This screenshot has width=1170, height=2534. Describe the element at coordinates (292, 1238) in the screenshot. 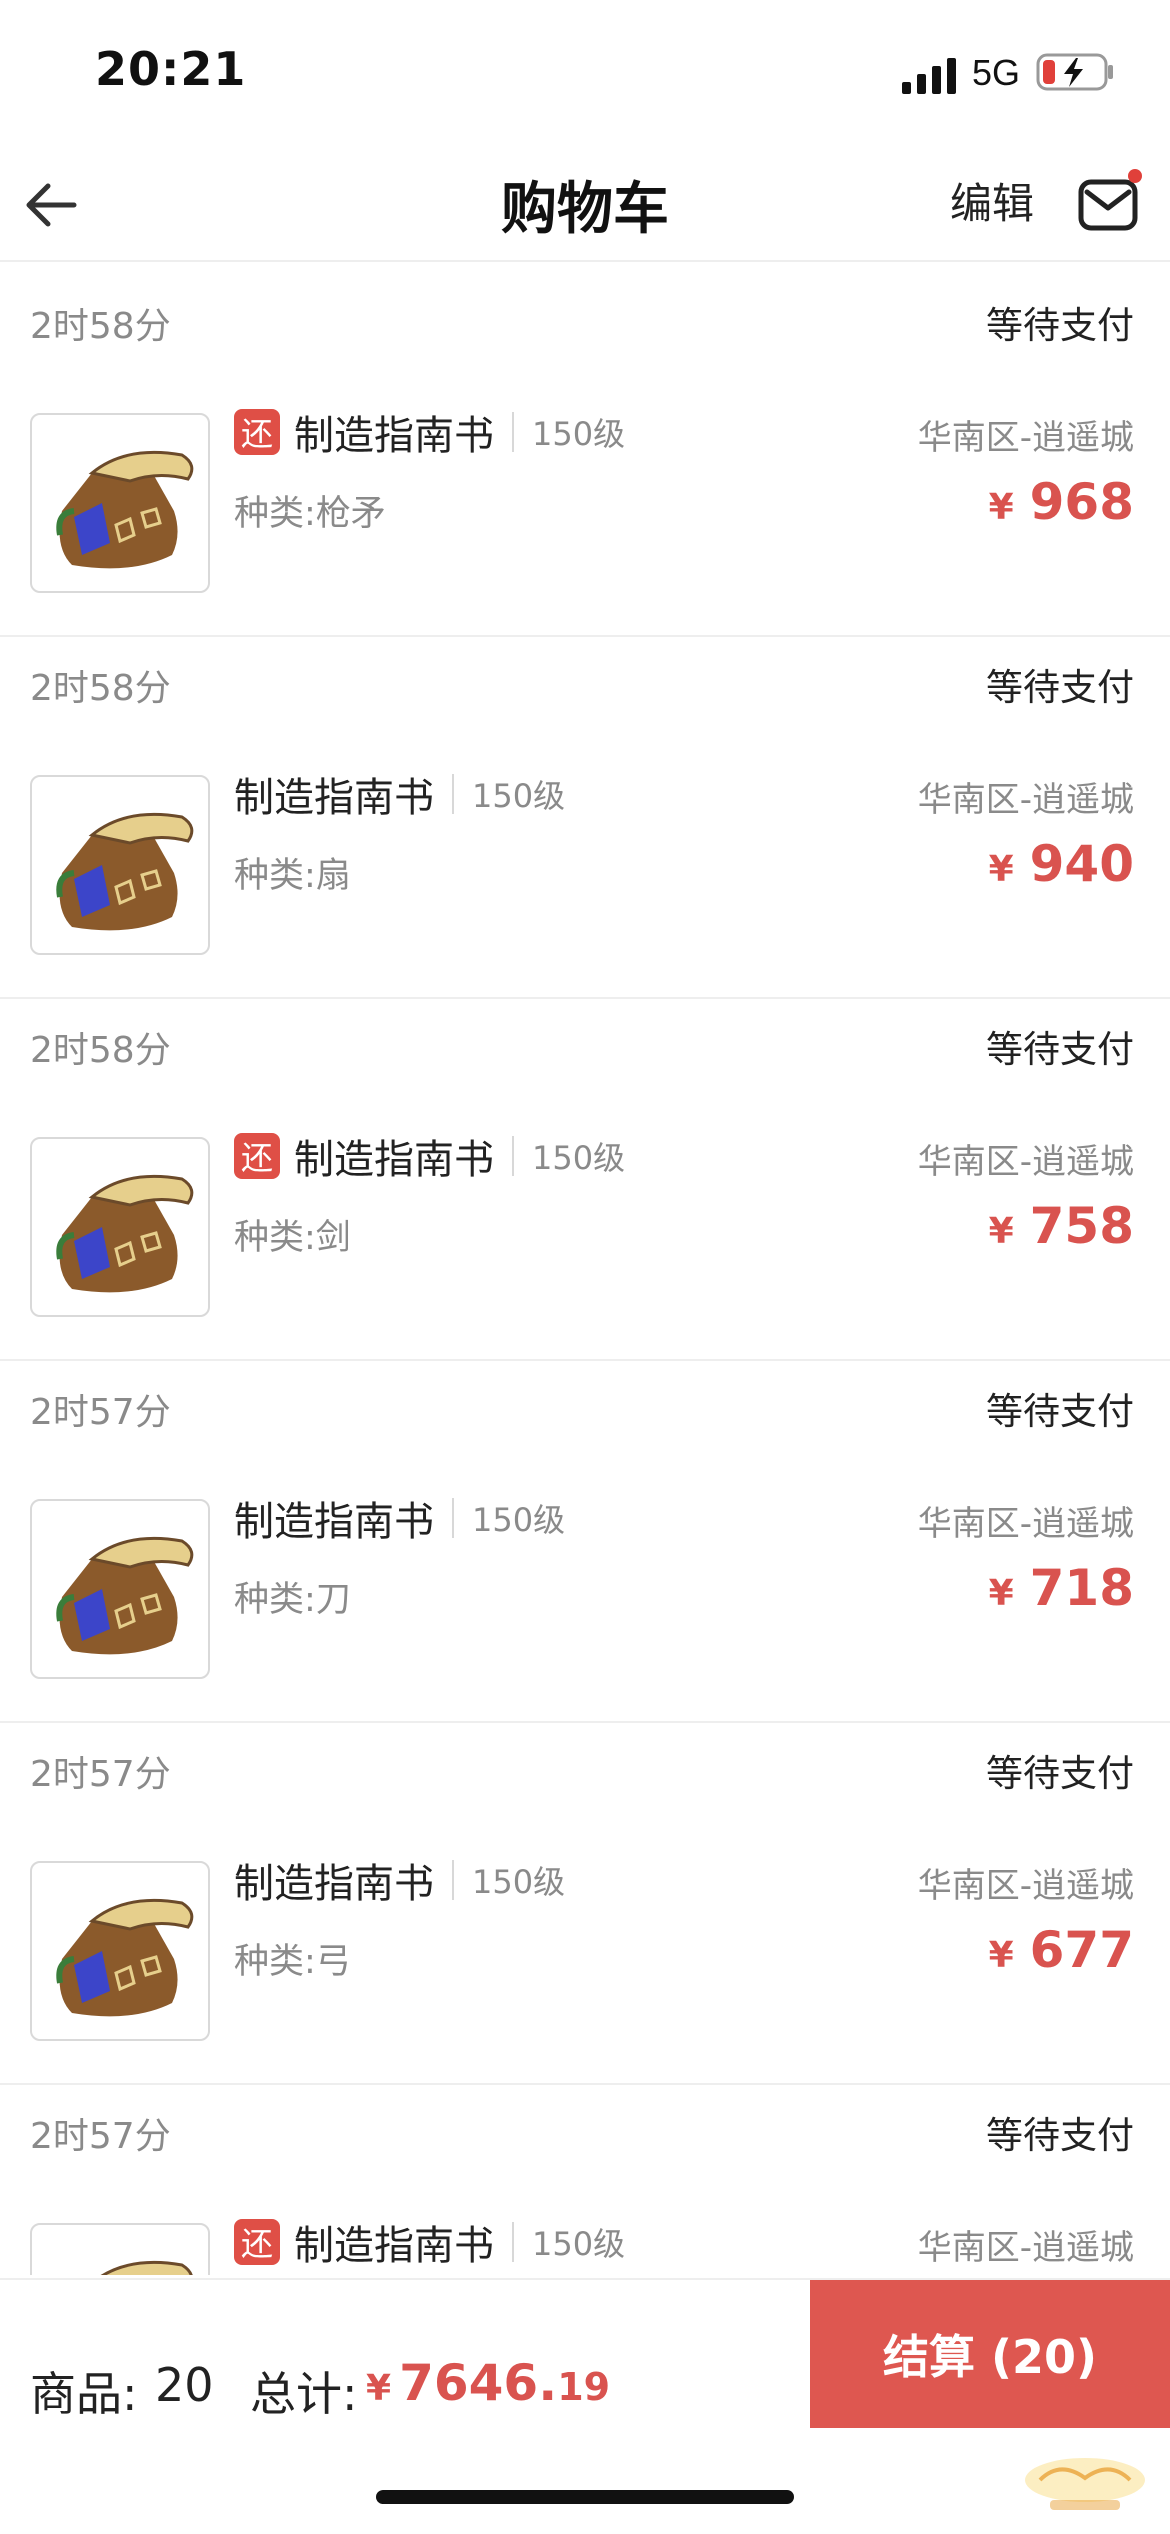

I see `item-kind: 种类:剑` at that location.